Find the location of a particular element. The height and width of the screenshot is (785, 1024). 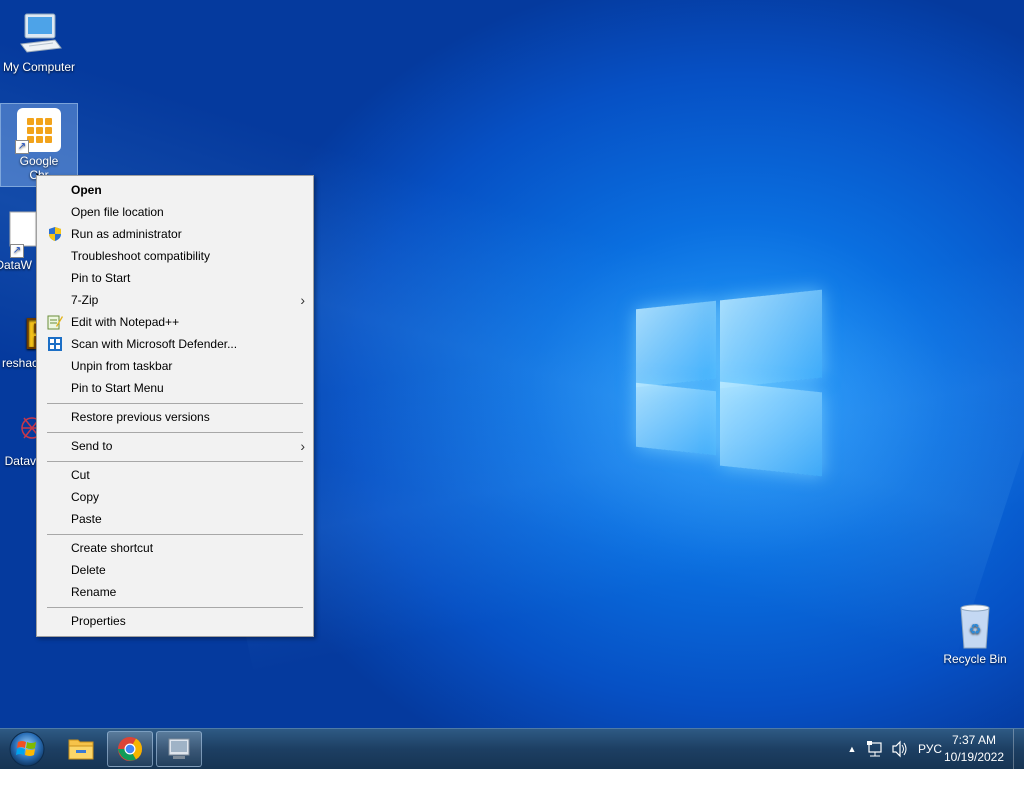

show-desktop-button is located at coordinates (1018, 749).